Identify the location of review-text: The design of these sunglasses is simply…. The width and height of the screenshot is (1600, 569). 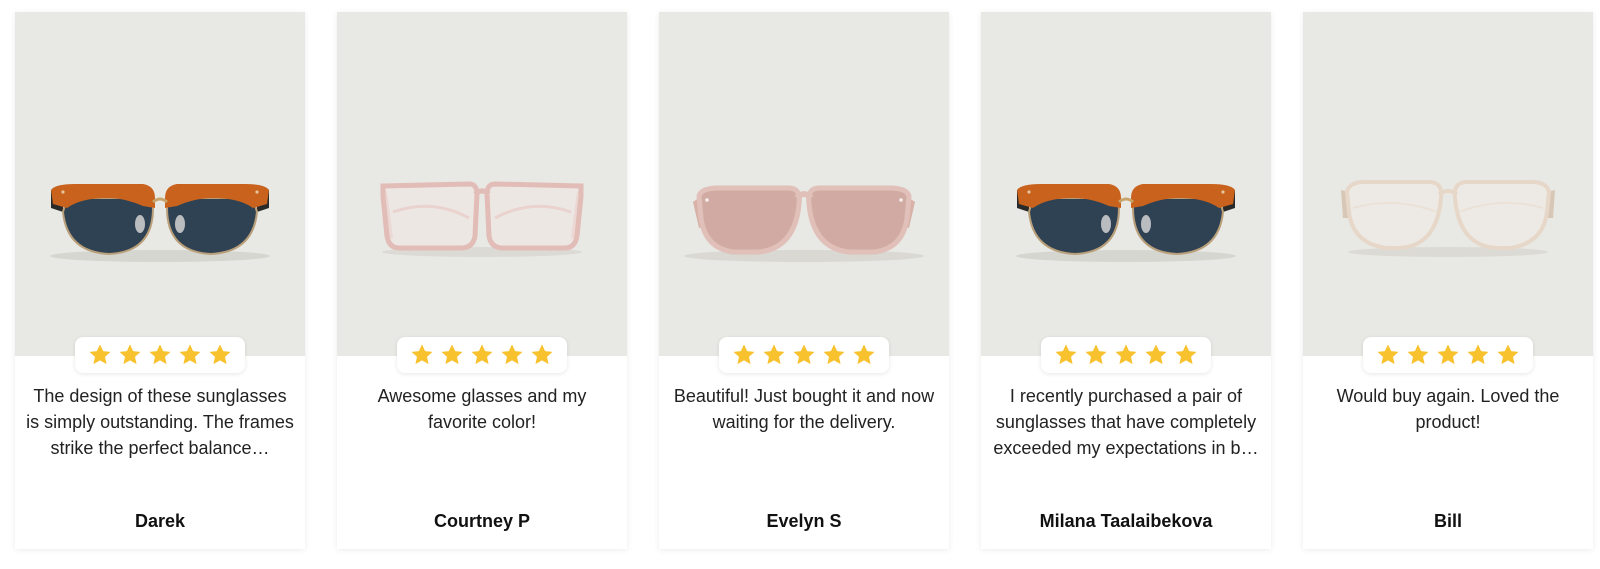
(160, 422).